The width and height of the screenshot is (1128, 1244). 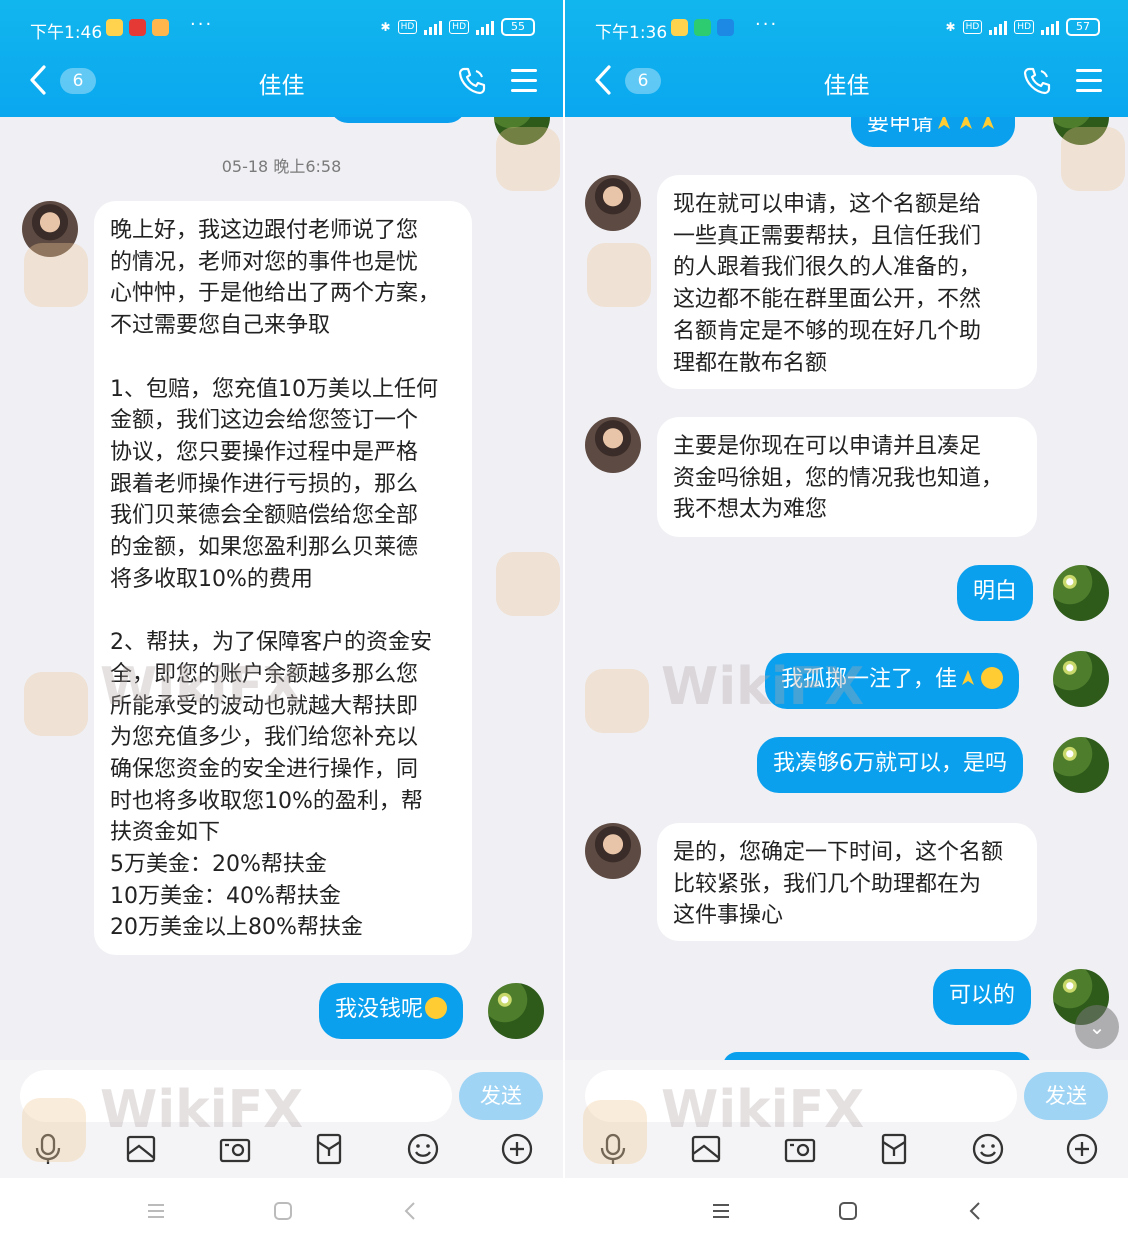 I want to click on status-time: 下午1:36, so click(x=631, y=33).